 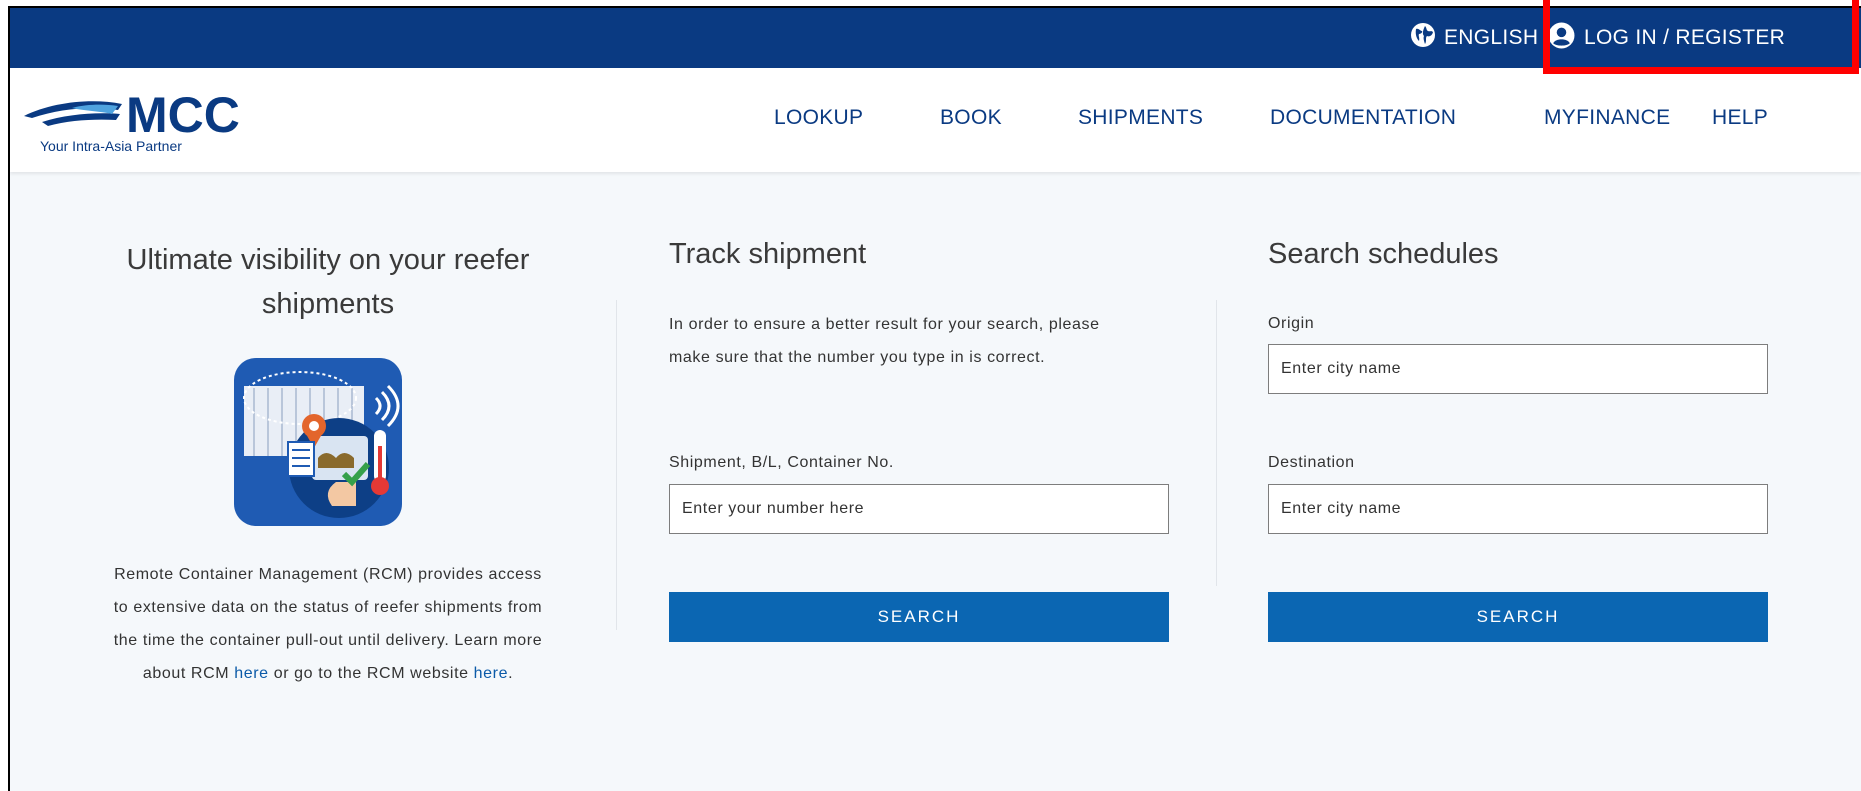 What do you see at coordinates (1291, 323) in the screenshot?
I see `origin-label: Origin` at bounding box center [1291, 323].